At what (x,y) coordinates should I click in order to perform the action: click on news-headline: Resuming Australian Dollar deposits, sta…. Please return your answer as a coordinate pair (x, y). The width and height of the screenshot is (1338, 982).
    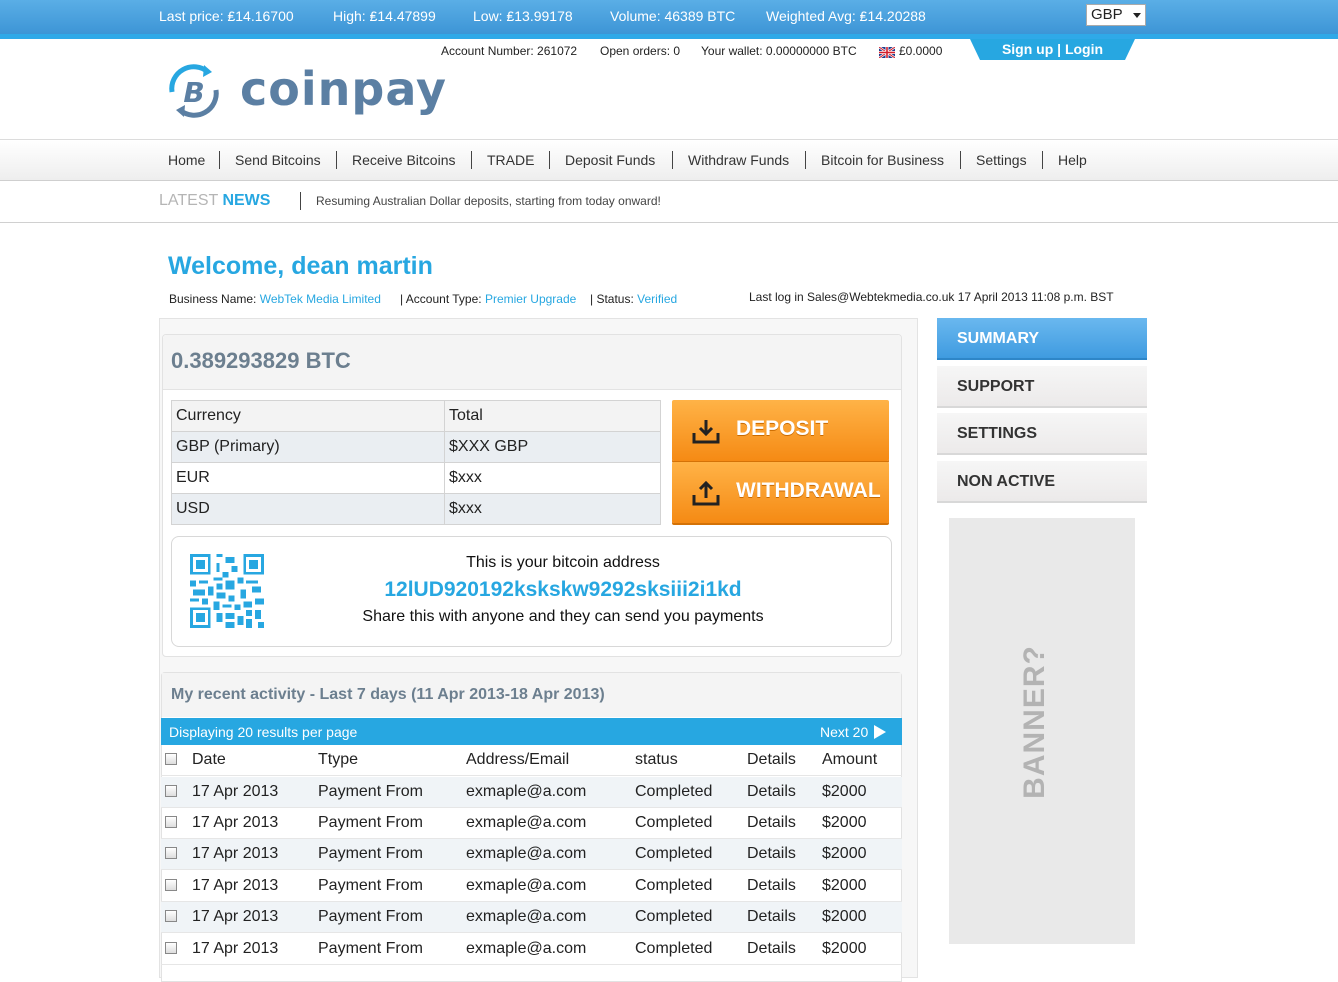
    Looking at the image, I should click on (488, 201).